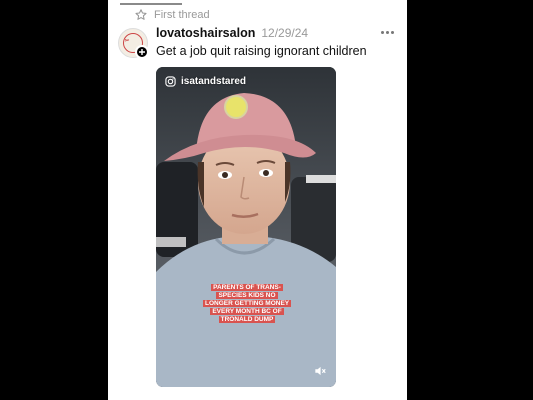  I want to click on follow-plus-button, so click(142, 52).